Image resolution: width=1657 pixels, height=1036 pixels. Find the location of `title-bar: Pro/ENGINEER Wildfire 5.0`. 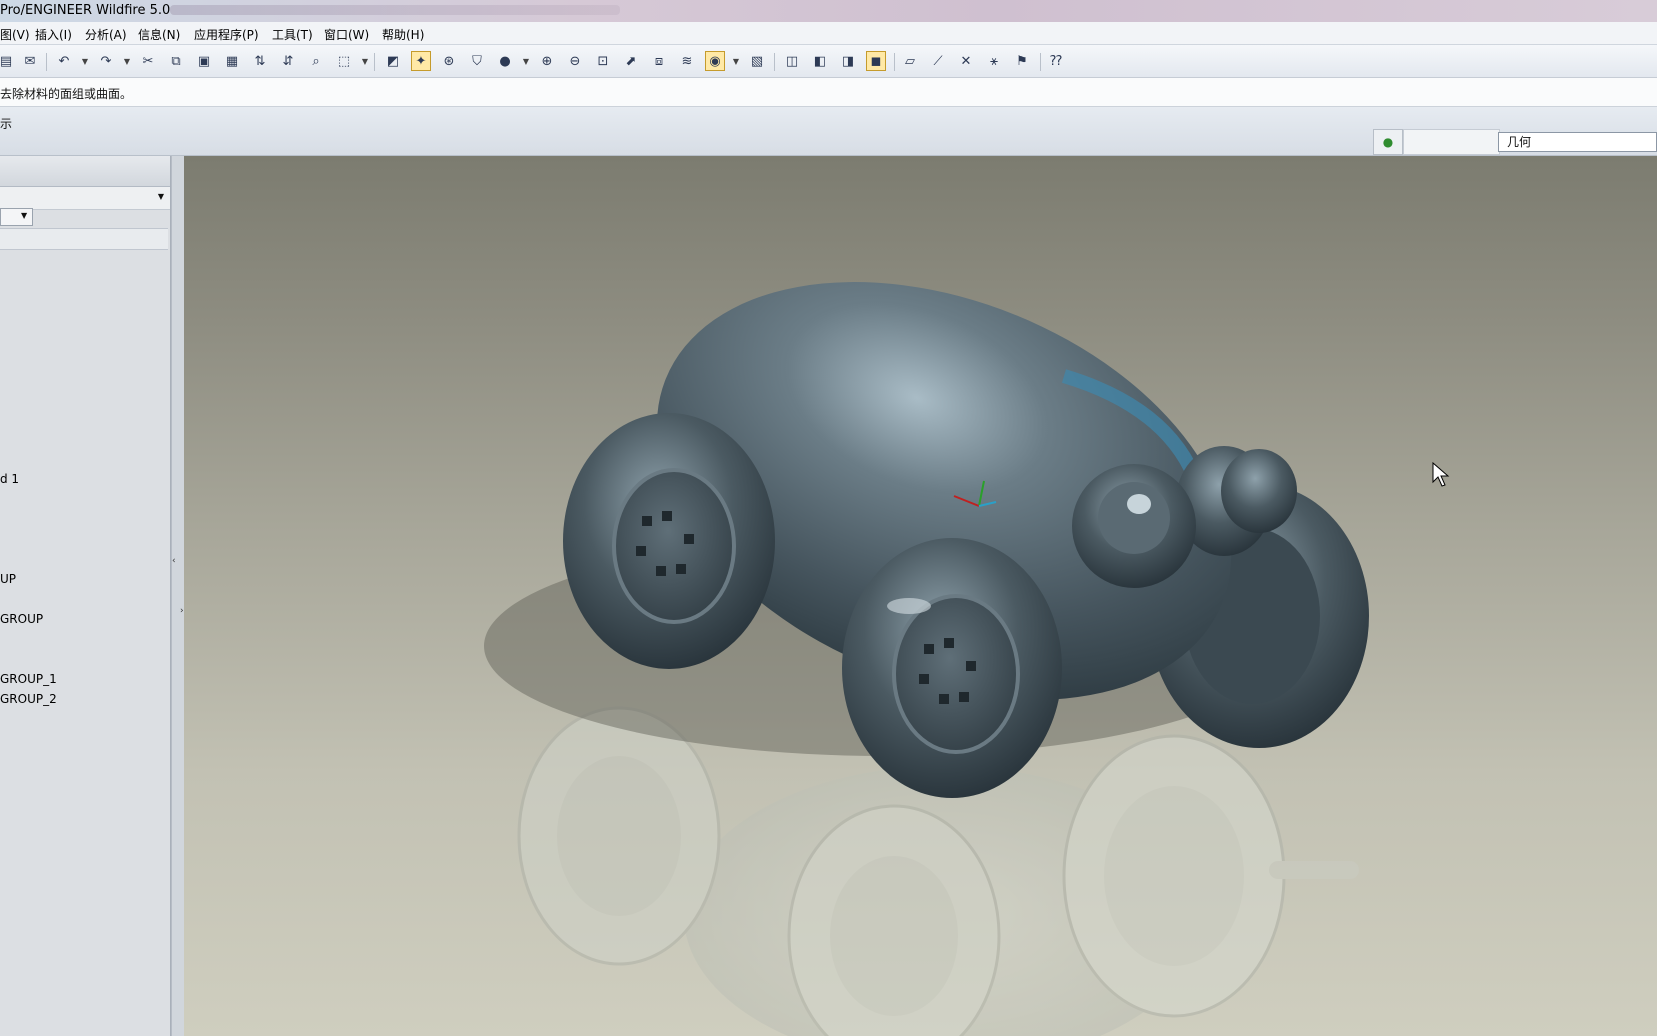

title-bar: Pro/ENGINEER Wildfire 5.0 is located at coordinates (828, 11).